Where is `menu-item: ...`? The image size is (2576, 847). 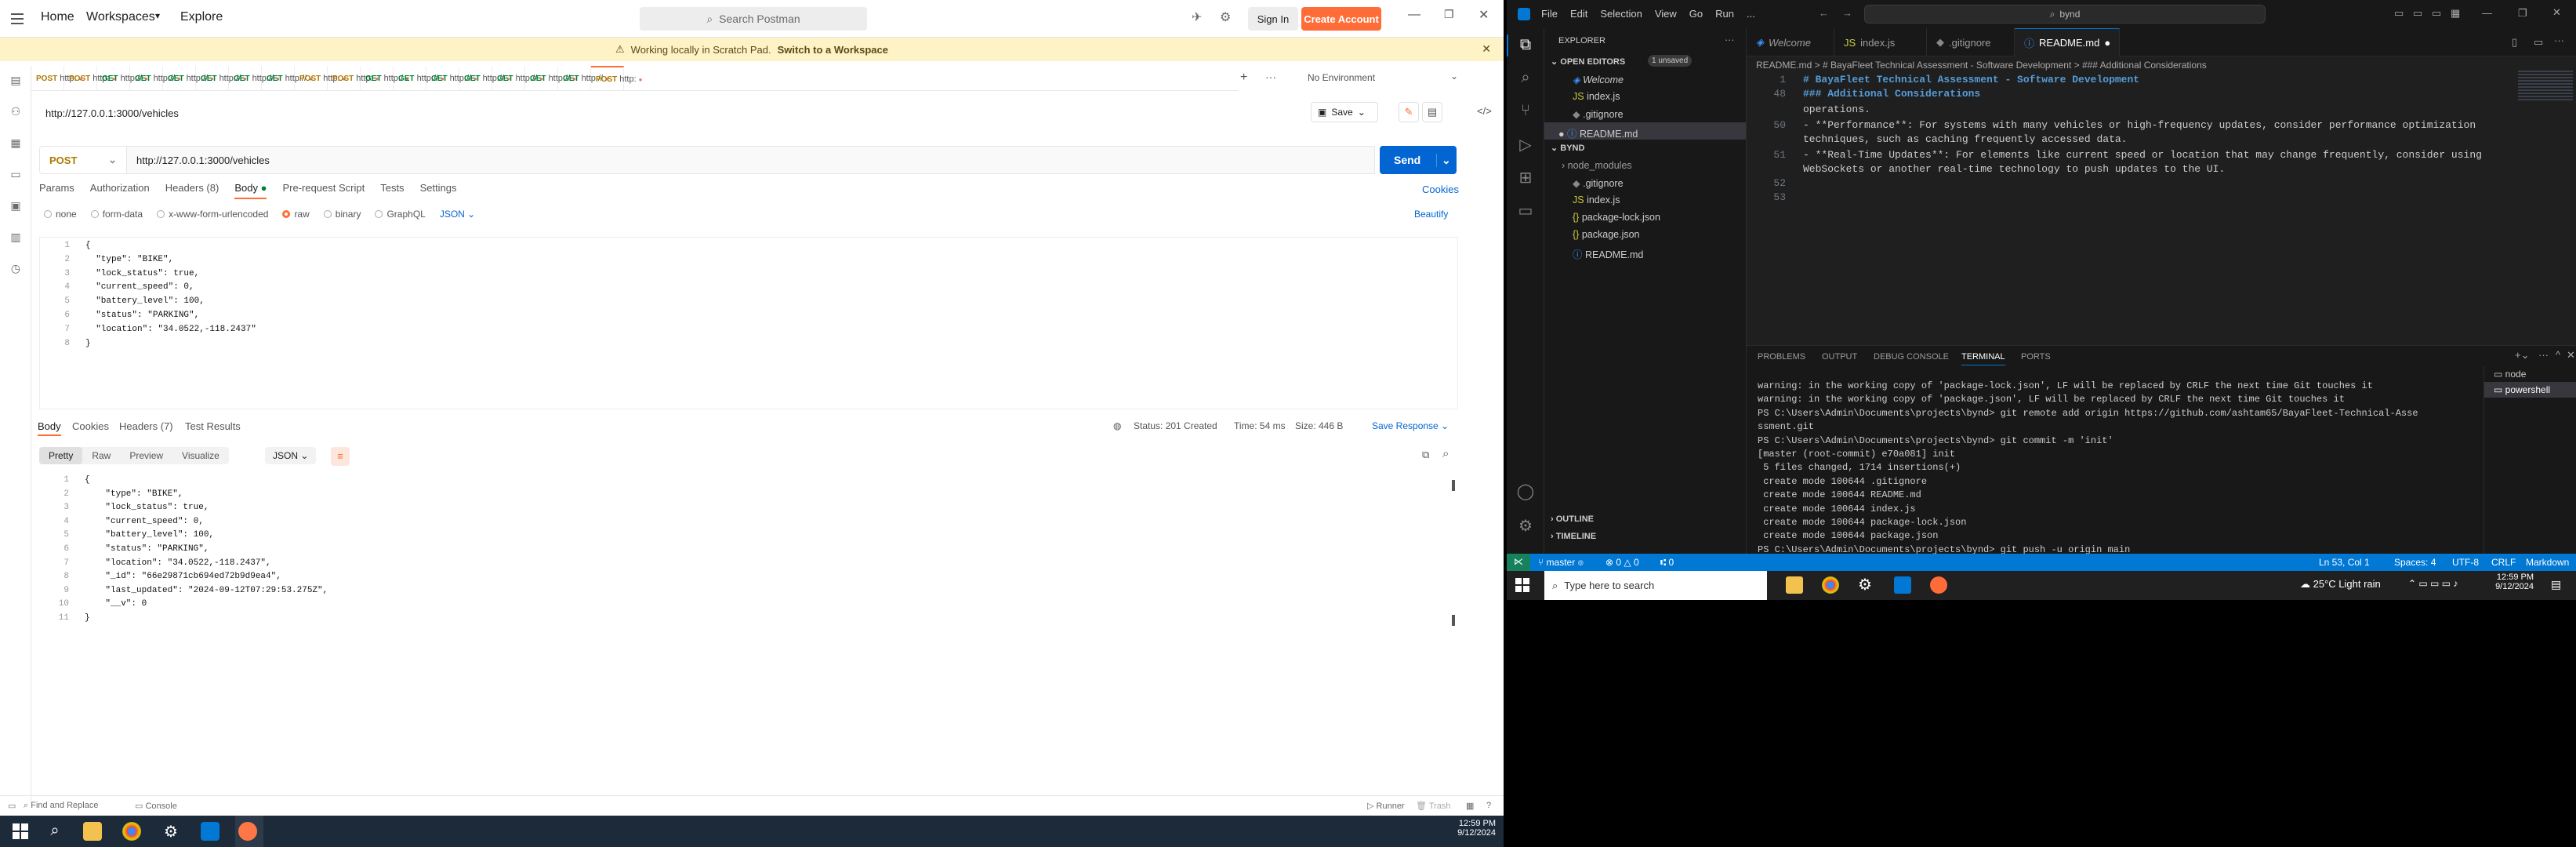 menu-item: ... is located at coordinates (1751, 14).